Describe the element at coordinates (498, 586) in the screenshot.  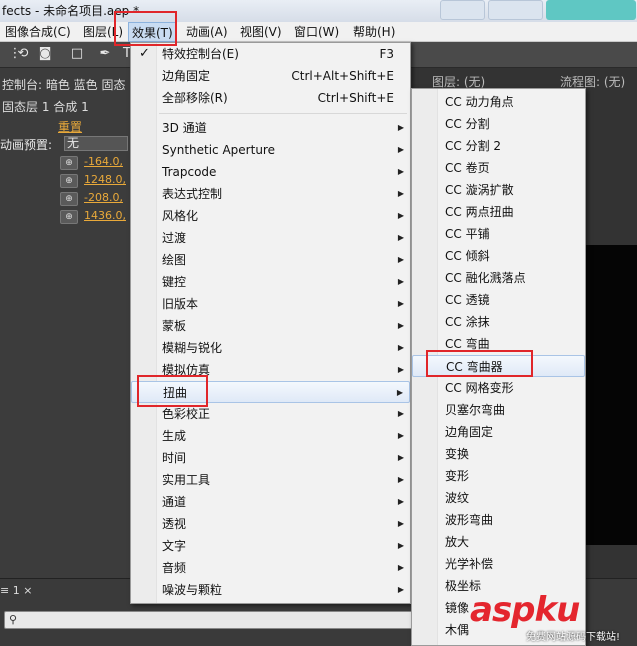
I see `distort-submenu-item: 极坐标` at that location.